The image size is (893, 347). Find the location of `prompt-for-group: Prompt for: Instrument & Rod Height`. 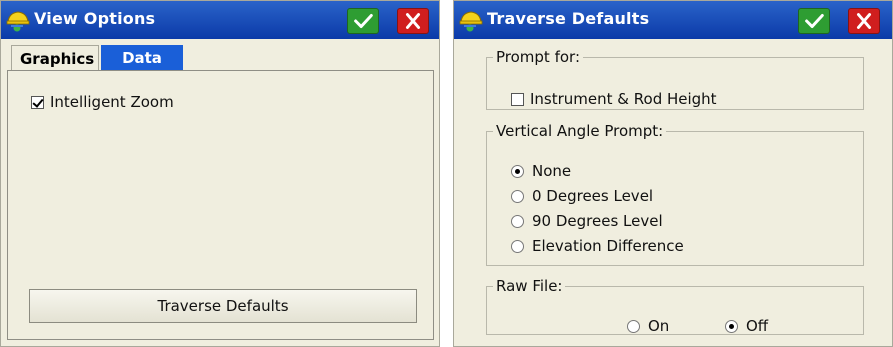

prompt-for-group: Prompt for: Instrument & Rod Height is located at coordinates (675, 79).